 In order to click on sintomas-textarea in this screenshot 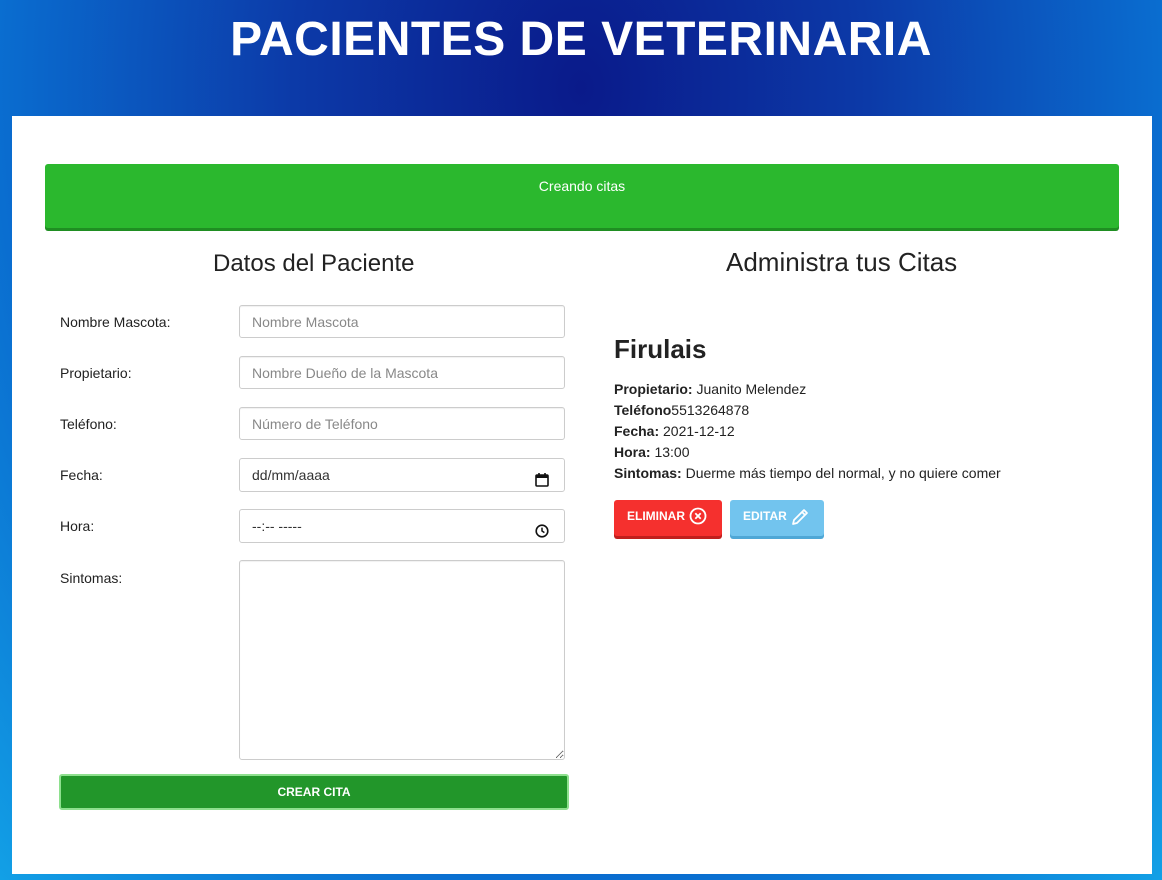, I will do `click(402, 660)`.